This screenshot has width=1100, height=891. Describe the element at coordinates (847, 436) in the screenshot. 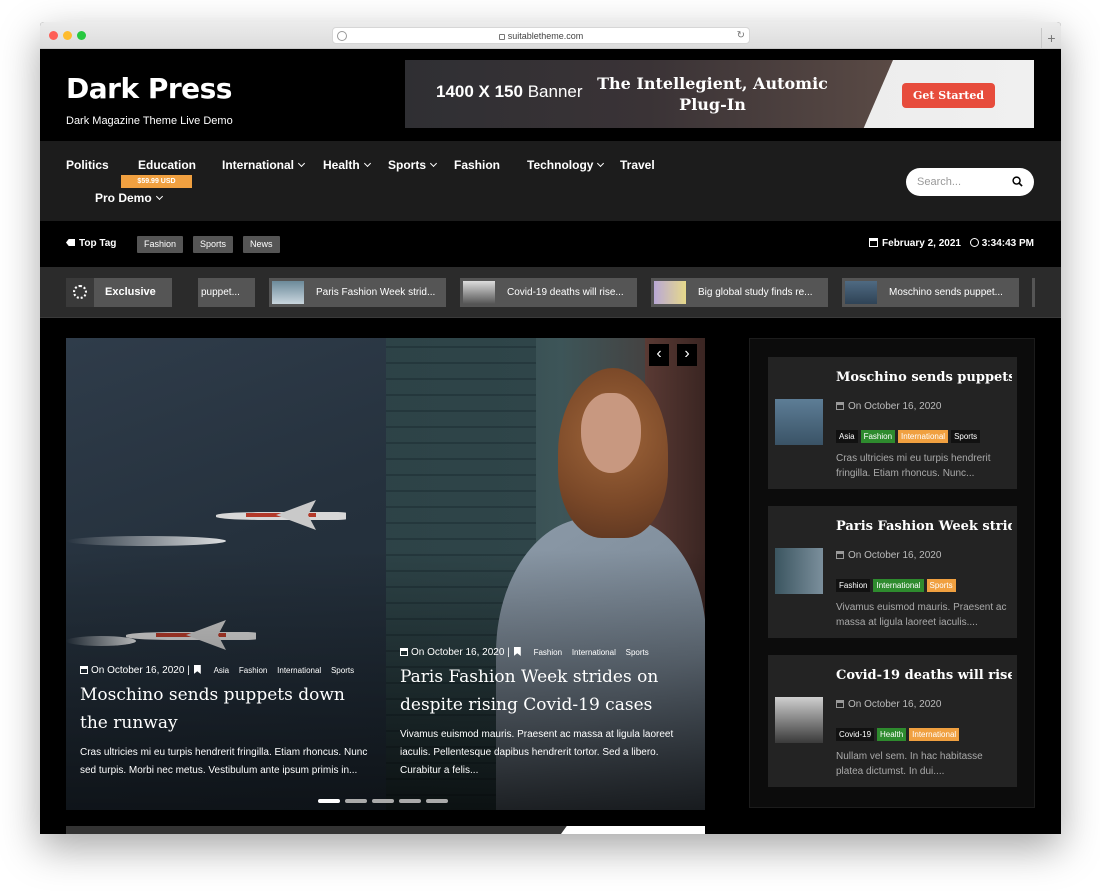

I see `category-badge: Asia` at that location.